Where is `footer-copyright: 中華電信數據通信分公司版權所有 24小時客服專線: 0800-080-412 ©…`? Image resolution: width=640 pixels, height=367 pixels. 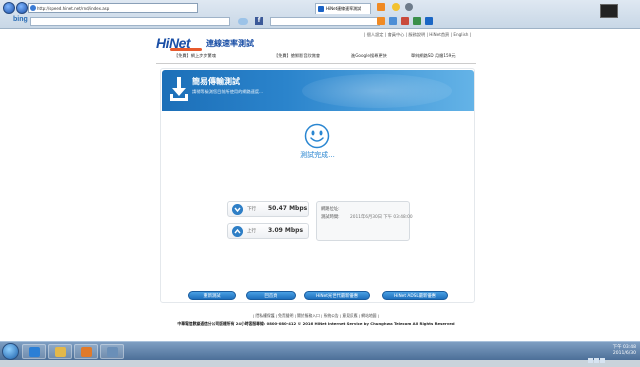 footer-copyright: 中華電信數據通信分公司版權所有 24小時客服專線: 0800-080-412 ©… is located at coordinates (316, 323).